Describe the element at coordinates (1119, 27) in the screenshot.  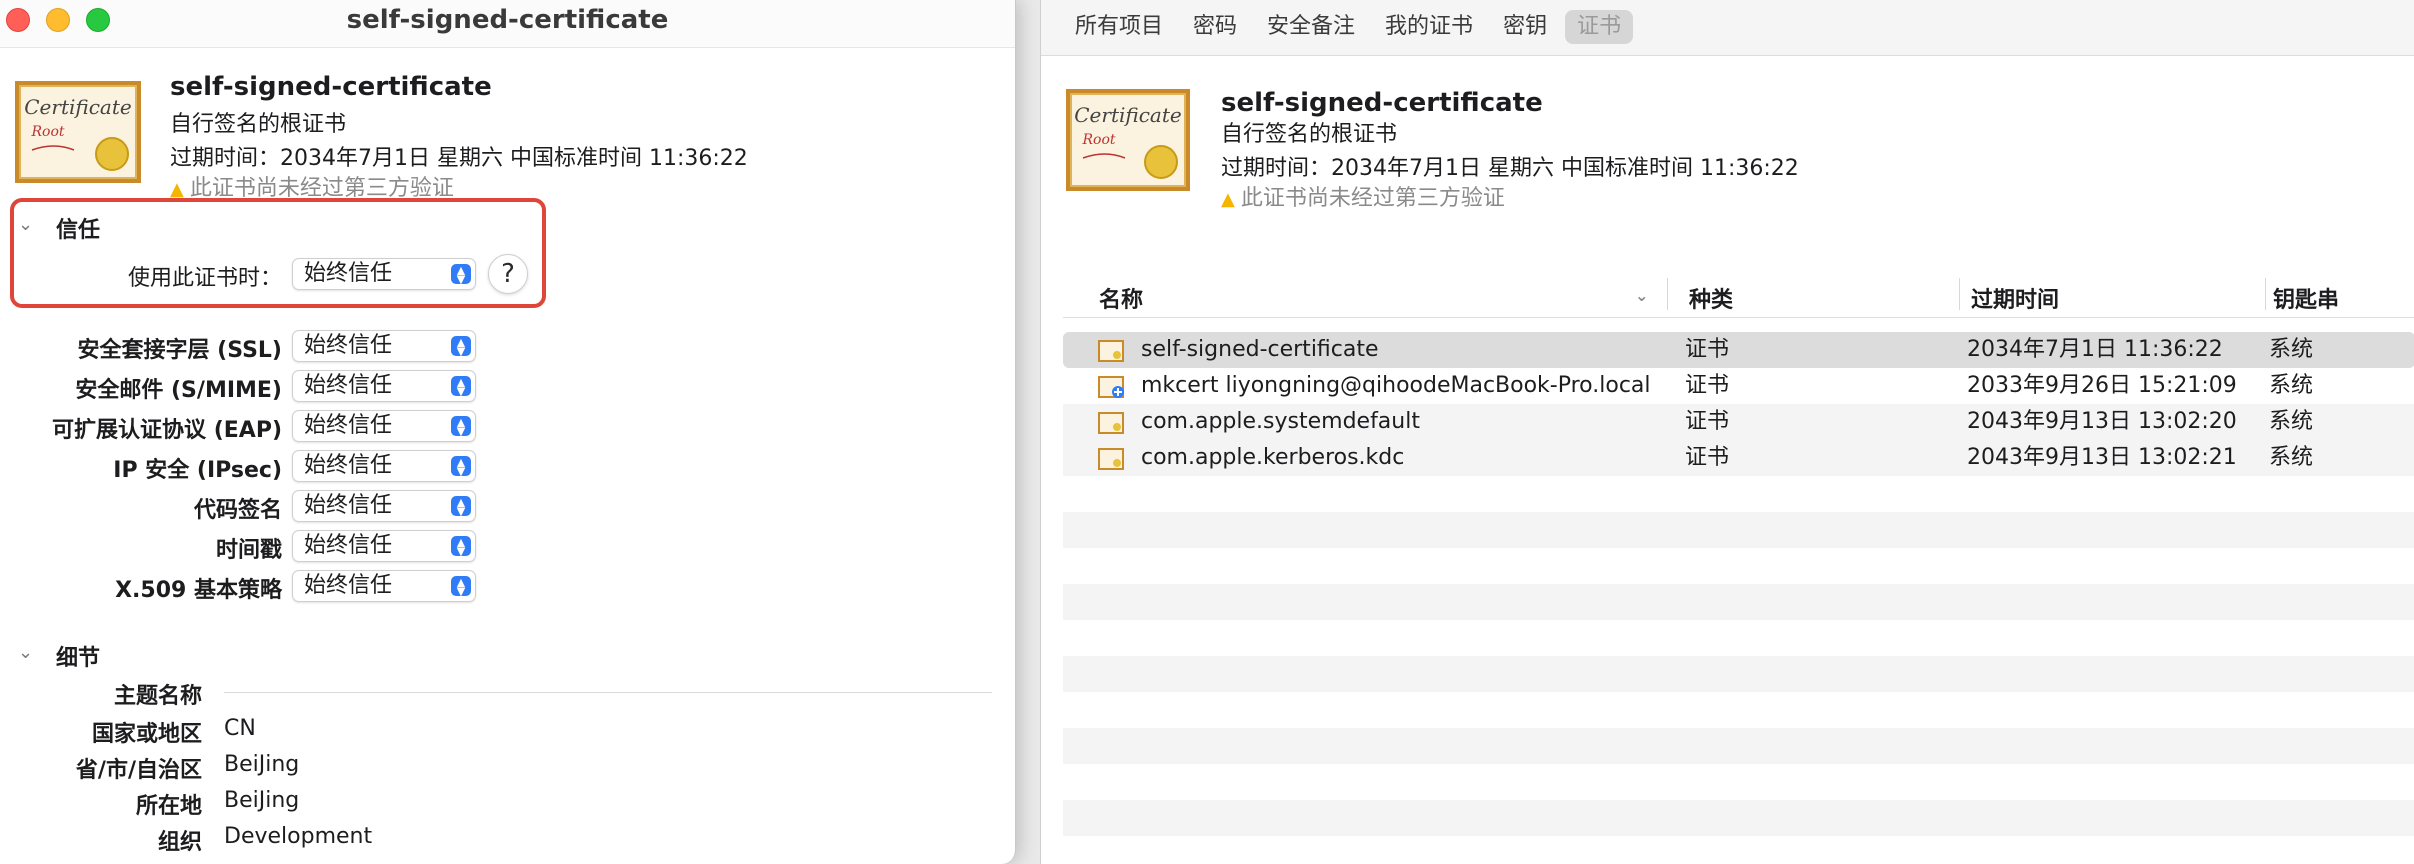
I see `tab-all-items: 所有项目` at that location.